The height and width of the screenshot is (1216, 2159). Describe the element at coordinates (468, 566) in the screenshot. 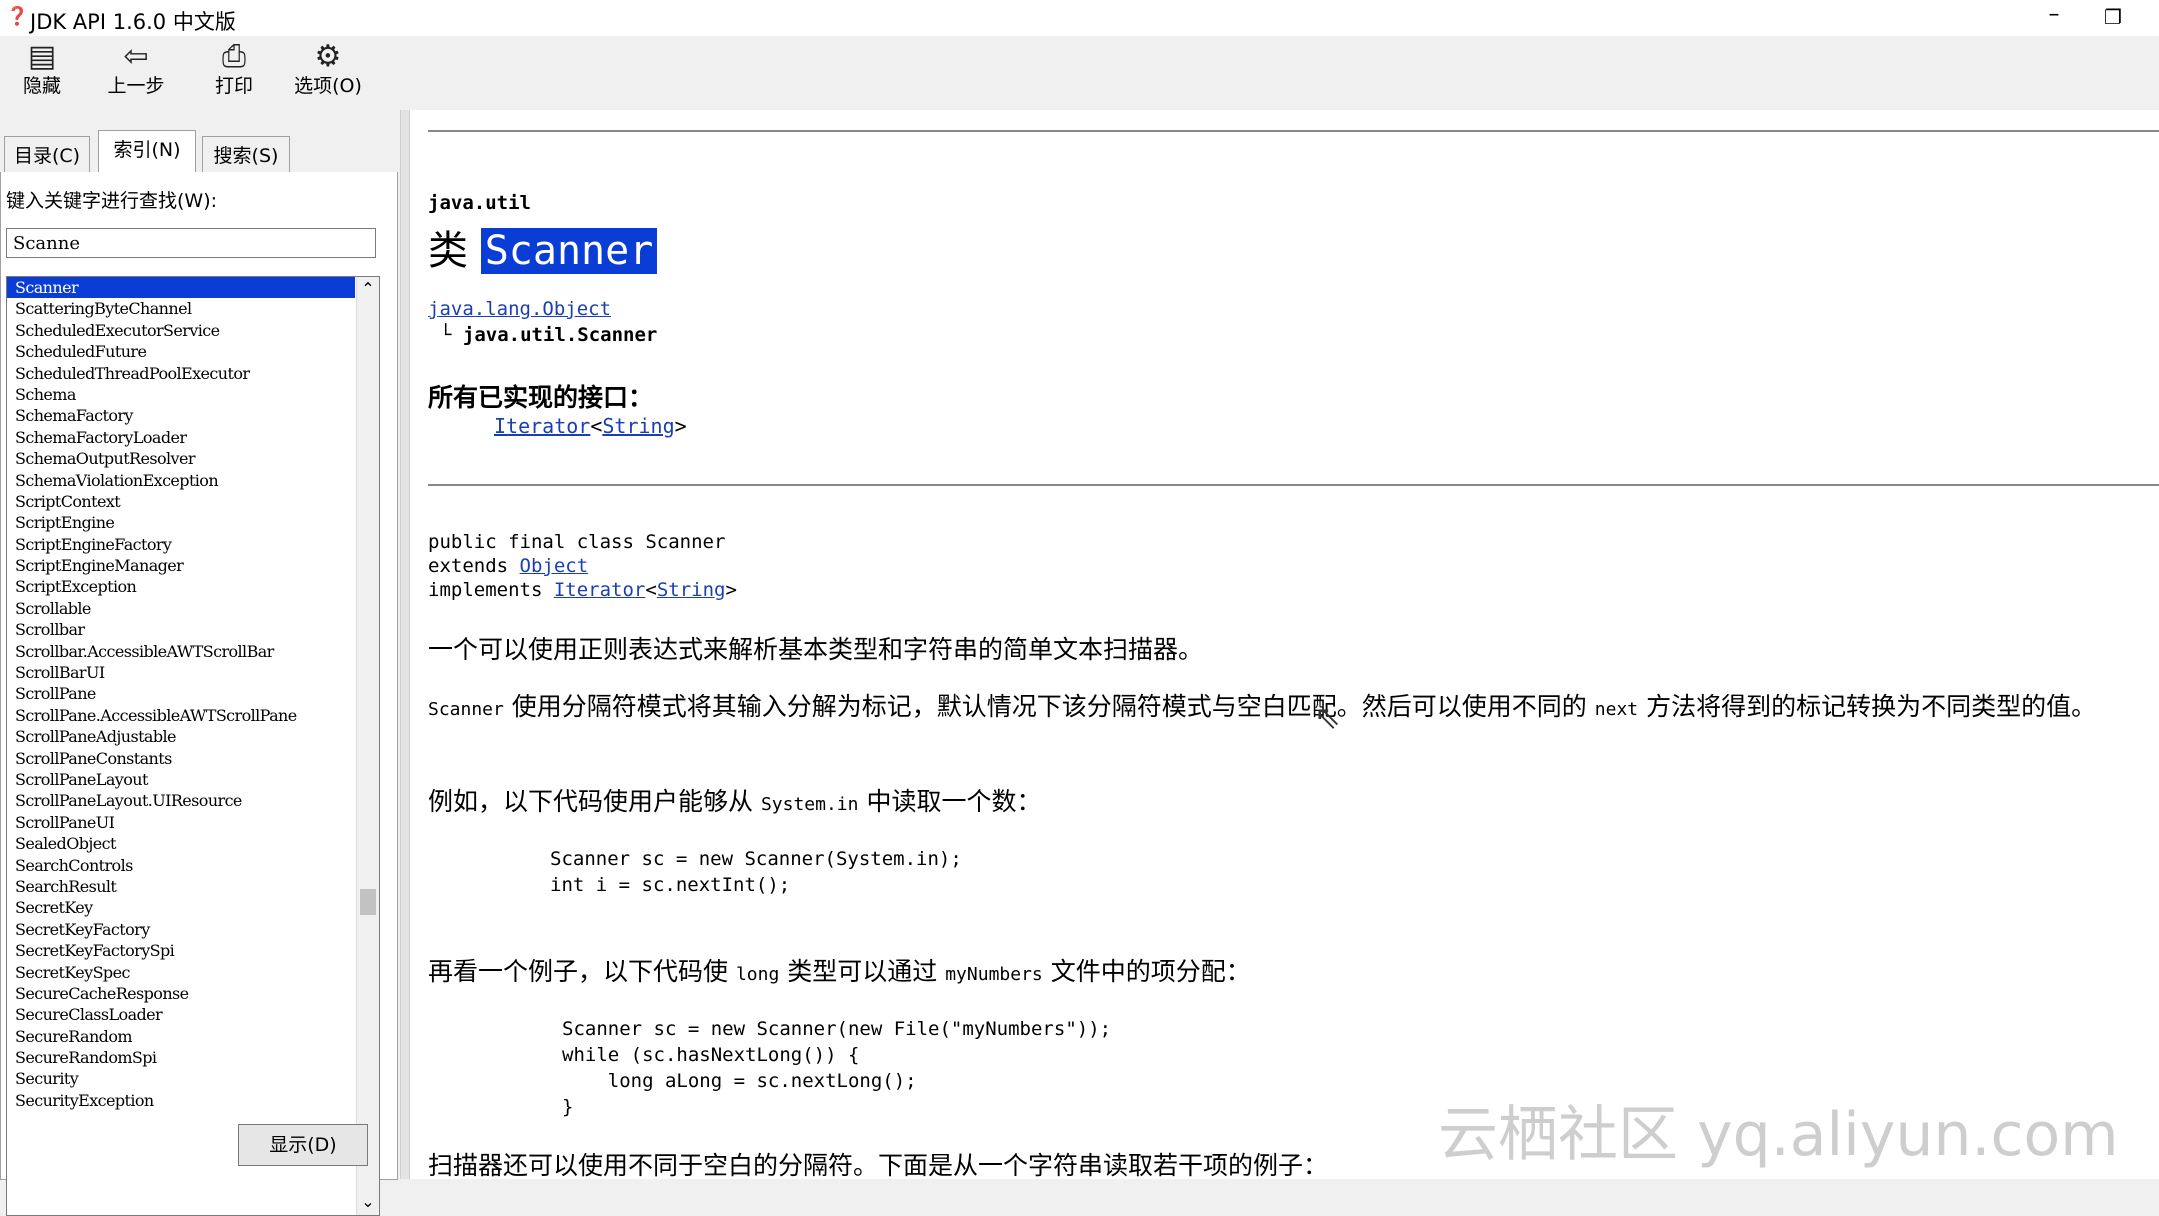

I see `decl-extends-keyword: extends` at that location.